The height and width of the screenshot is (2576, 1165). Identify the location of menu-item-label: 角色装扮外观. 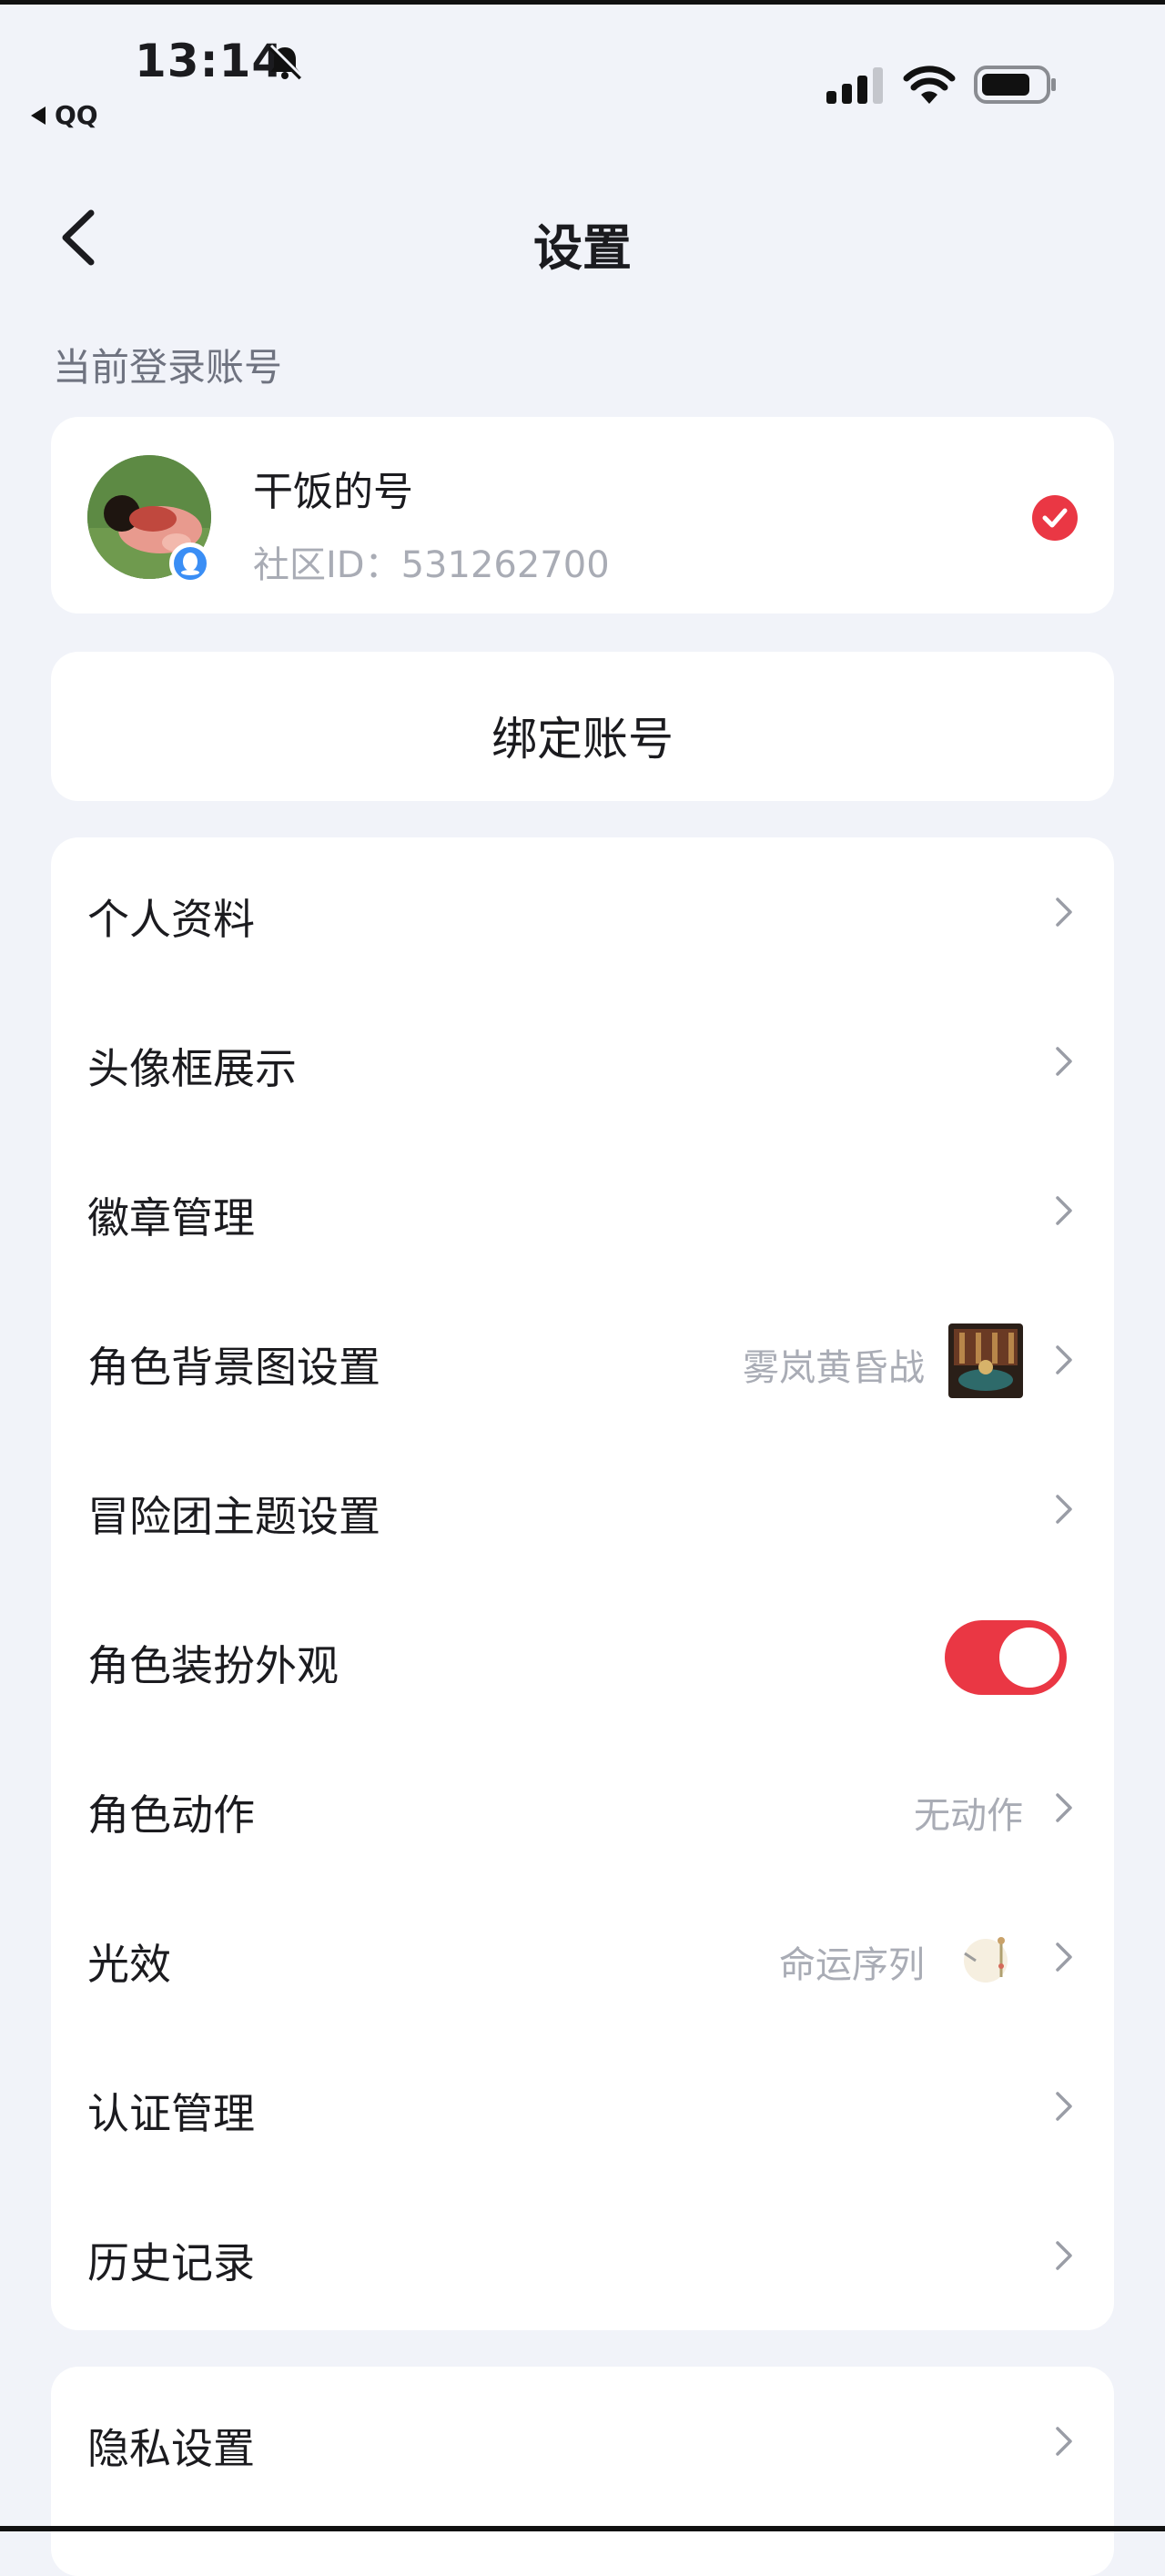
(213, 1665).